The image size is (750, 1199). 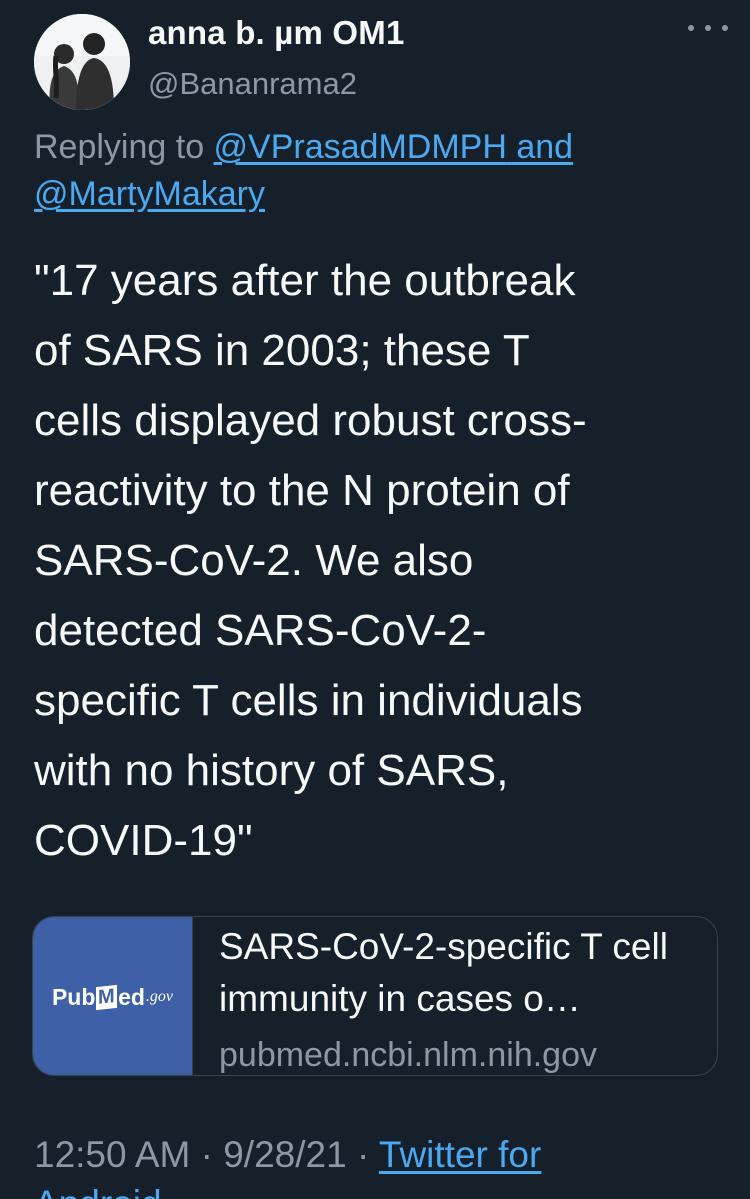 I want to click on author-handle: @Bananrama2, so click(x=252, y=84).